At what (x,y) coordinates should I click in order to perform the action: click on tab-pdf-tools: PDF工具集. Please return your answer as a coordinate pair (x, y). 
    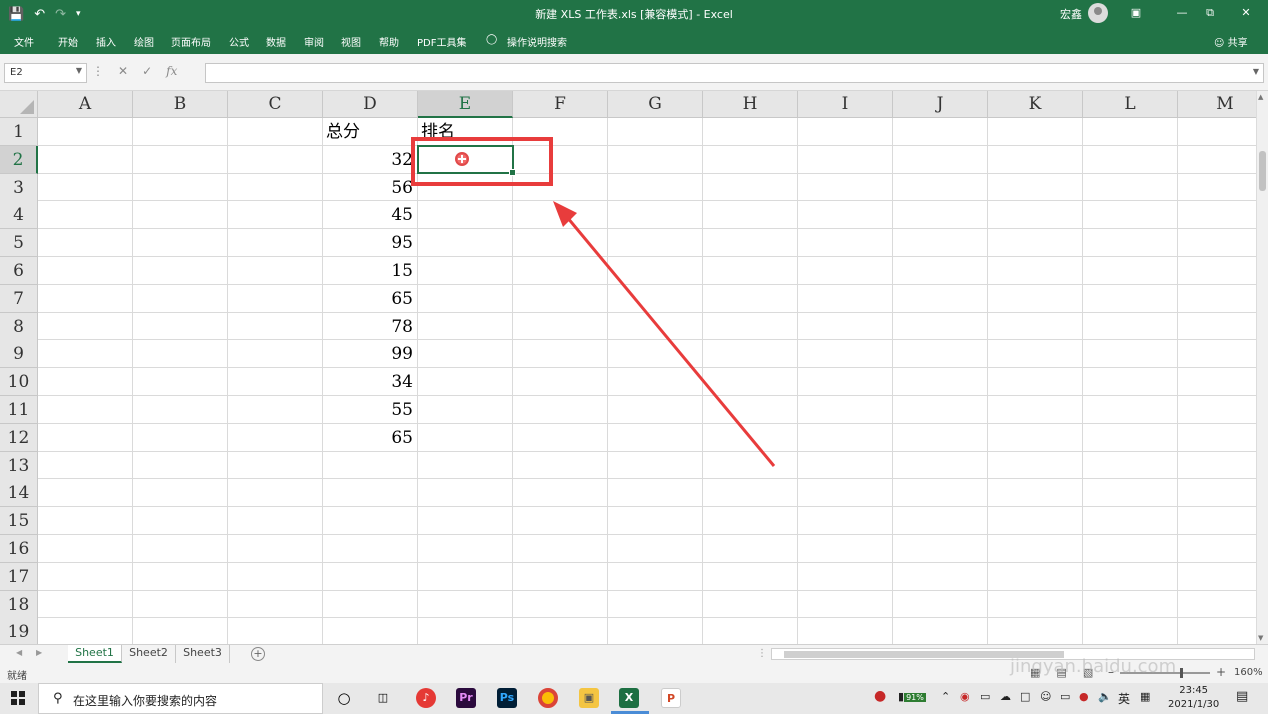
    Looking at the image, I should click on (441, 41).